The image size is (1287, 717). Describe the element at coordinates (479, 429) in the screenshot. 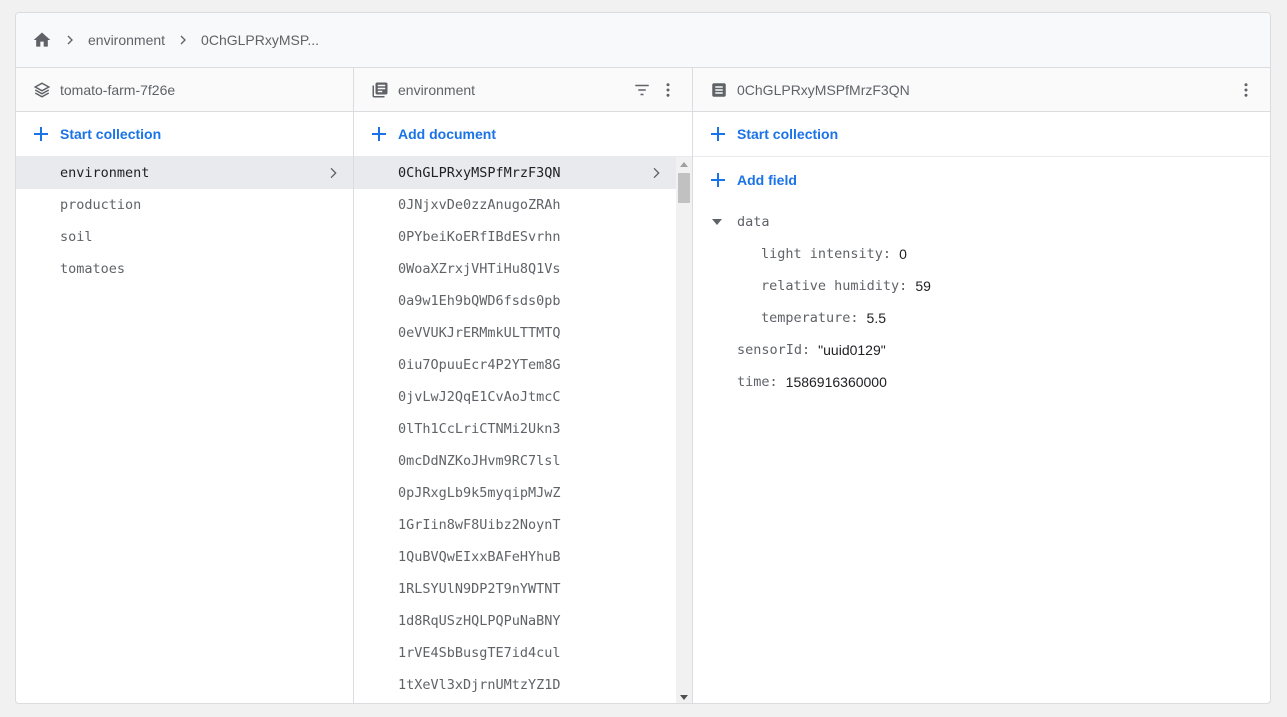

I see `document-item-label: 0lTh1CcLriCTNMi2Ukn3` at that location.